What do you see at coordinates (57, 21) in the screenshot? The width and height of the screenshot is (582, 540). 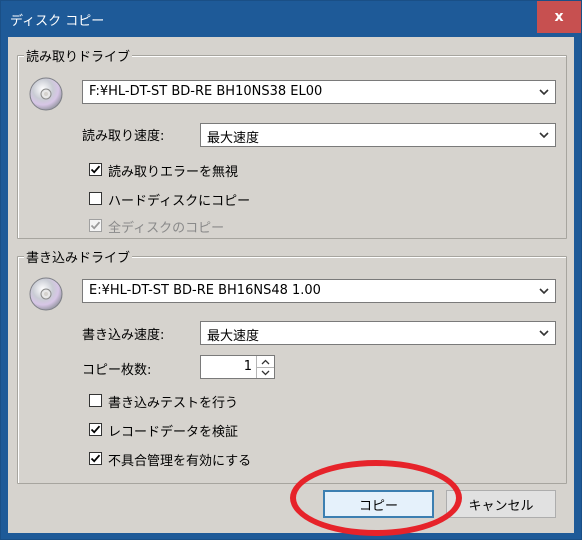 I see `window-title: ディスク コピー` at bounding box center [57, 21].